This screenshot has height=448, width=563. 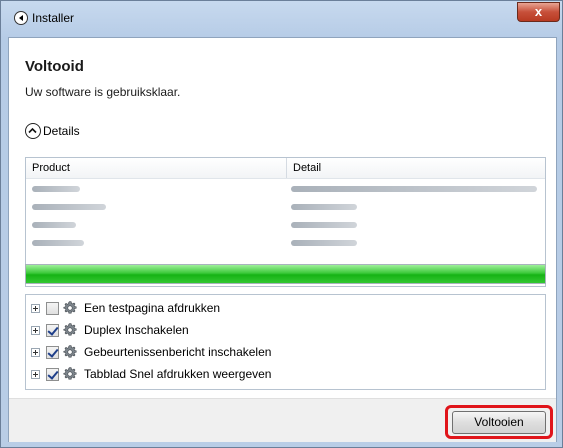 I want to click on title-bar: Installer x, so click(x=282, y=19).